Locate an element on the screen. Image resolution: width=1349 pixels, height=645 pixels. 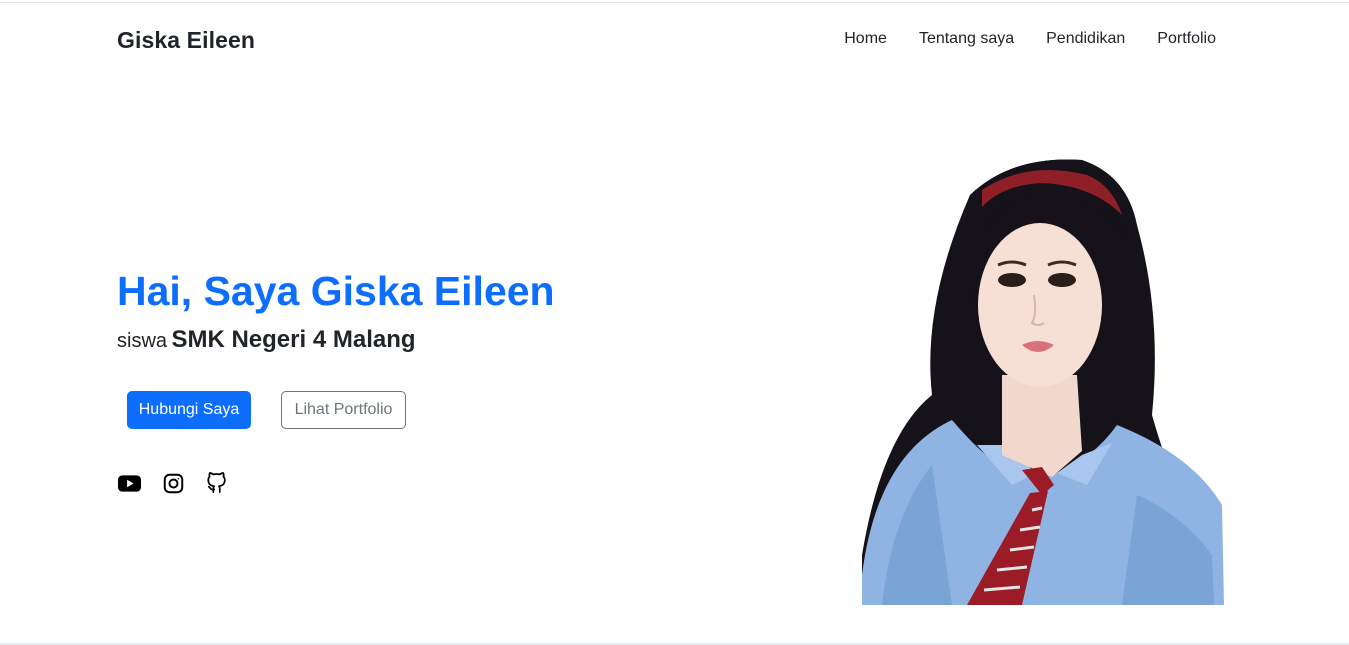
nav-item-pendidikan: Pendidikan is located at coordinates (1085, 39).